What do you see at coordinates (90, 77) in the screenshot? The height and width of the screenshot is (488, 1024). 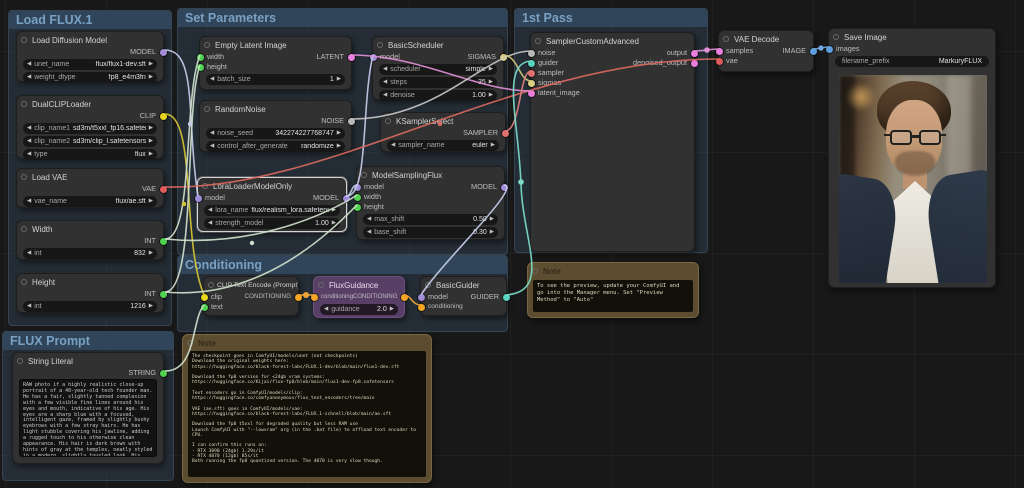 I see `widget-weight-dtype: ◀ weight_dtype fp8_e4m3fn ▶` at bounding box center [90, 77].